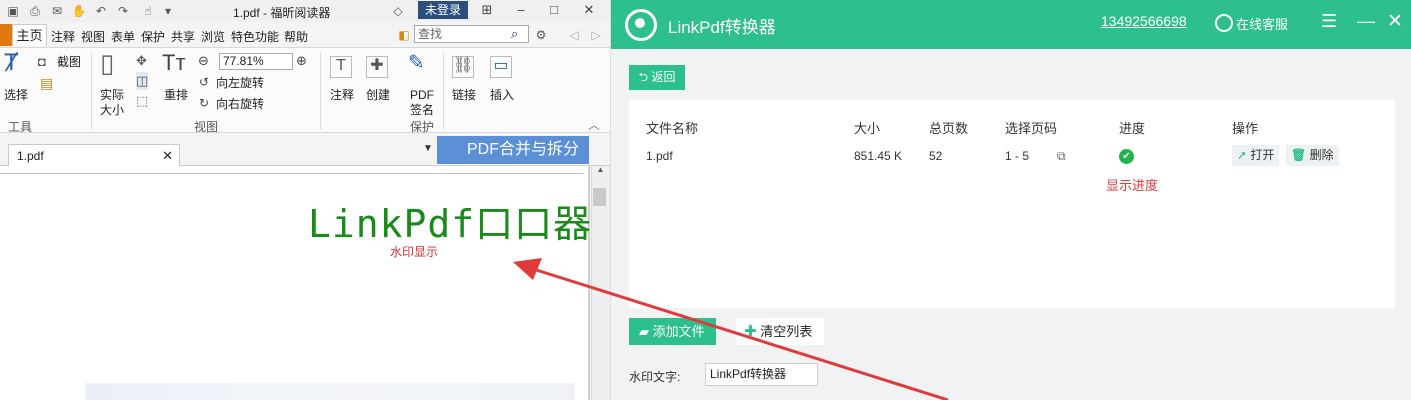 Image resolution: width=1411 pixels, height=400 pixels. Describe the element at coordinates (398, 11) in the screenshot. I see `note-icon: ◇` at that location.